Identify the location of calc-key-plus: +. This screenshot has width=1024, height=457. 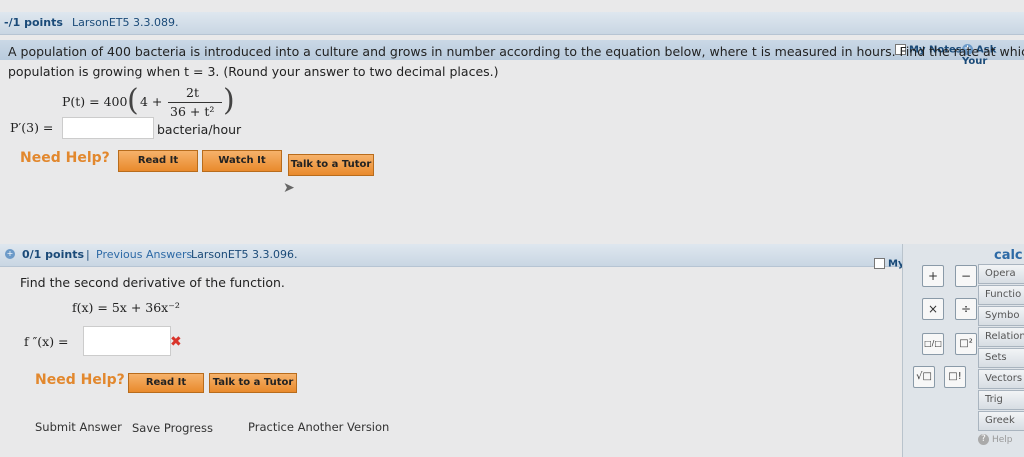
(933, 276).